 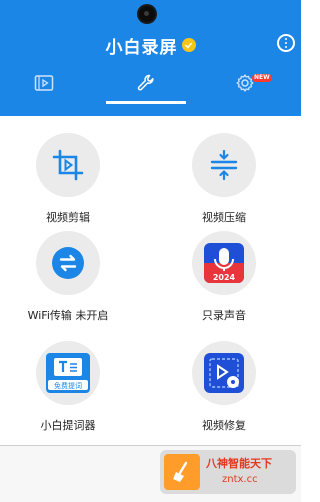 I want to click on title-bar: 小白录屏, so click(x=150, y=45).